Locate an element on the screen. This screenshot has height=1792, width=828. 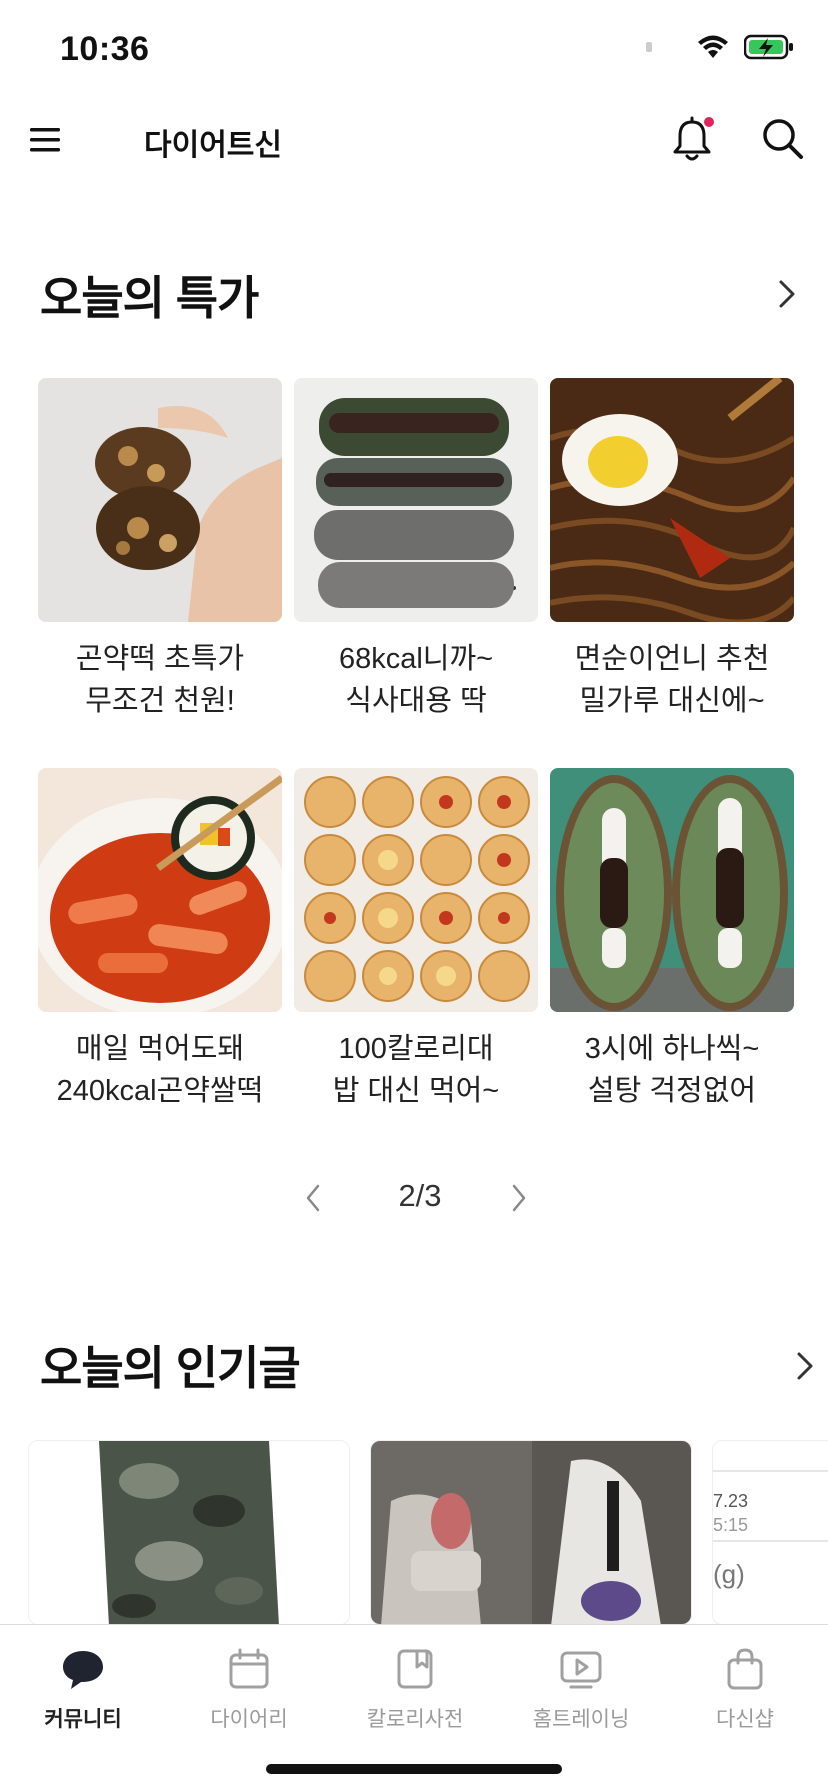
book-icon is located at coordinates (415, 1669).